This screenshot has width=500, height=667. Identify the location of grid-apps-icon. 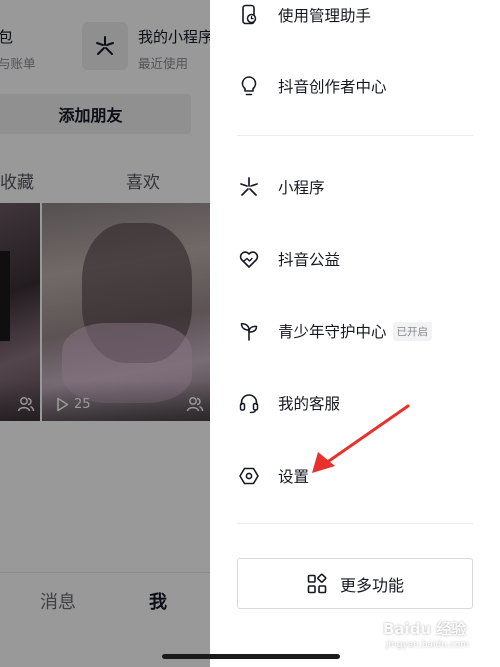
(317, 583).